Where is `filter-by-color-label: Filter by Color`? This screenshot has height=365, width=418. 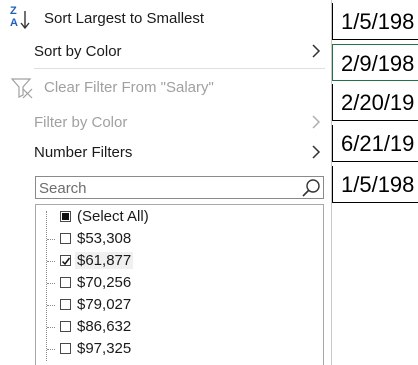 filter-by-color-label: Filter by Color is located at coordinates (81, 122).